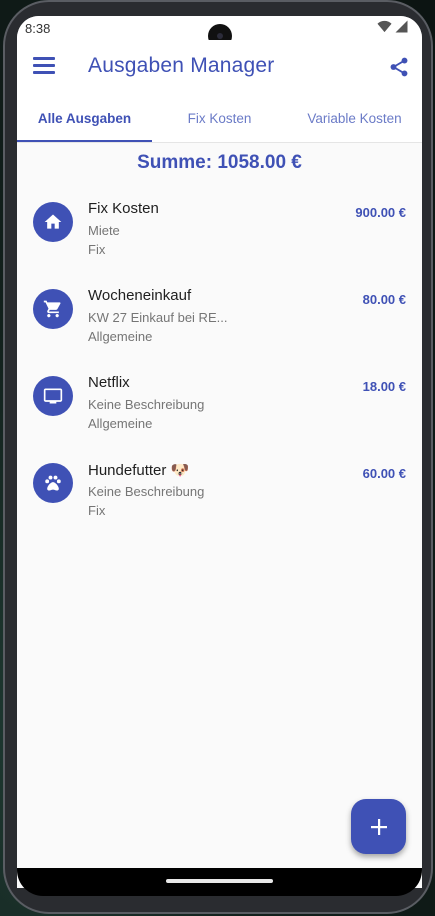 This screenshot has height=916, width=435. I want to click on expense-title: Fix Kosten, so click(123, 208).